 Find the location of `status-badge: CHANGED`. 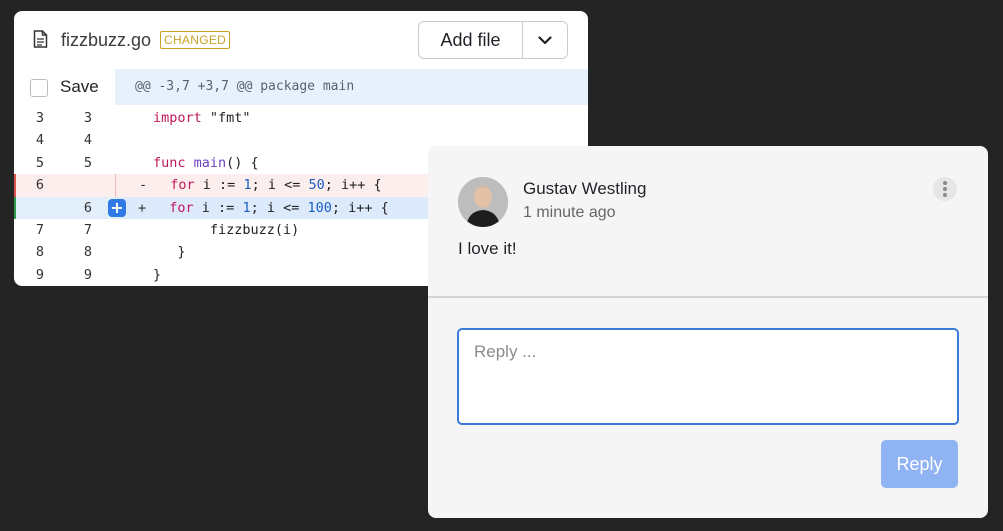

status-badge: CHANGED is located at coordinates (195, 40).